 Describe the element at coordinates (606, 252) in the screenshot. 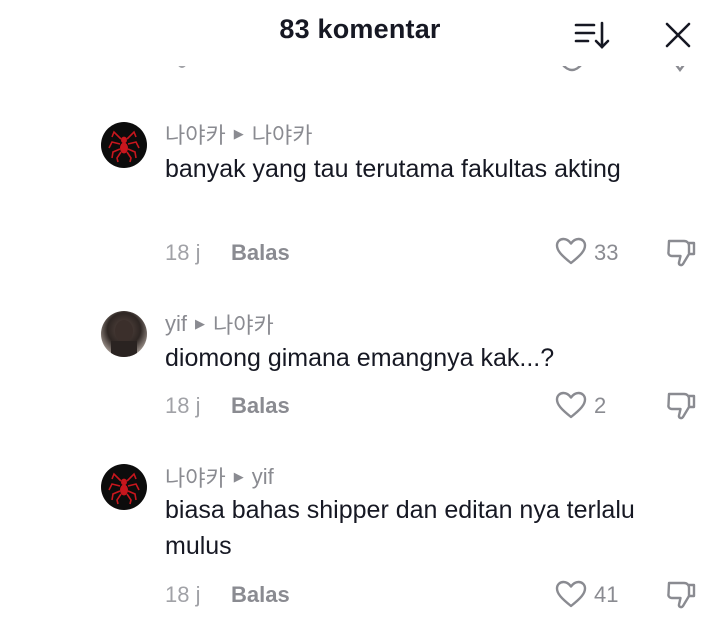

I see `like-count: 33` at that location.